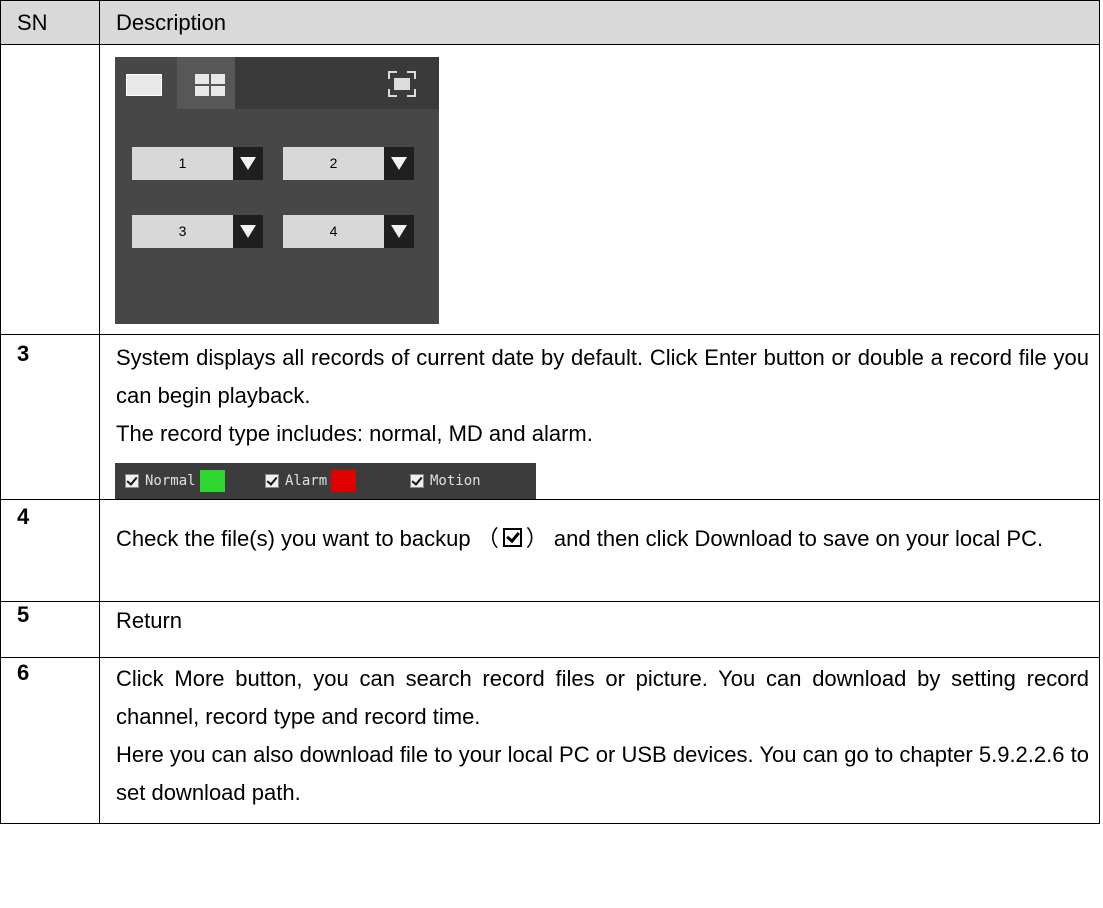  I want to click on channel-select-1: 1, so click(197, 163).